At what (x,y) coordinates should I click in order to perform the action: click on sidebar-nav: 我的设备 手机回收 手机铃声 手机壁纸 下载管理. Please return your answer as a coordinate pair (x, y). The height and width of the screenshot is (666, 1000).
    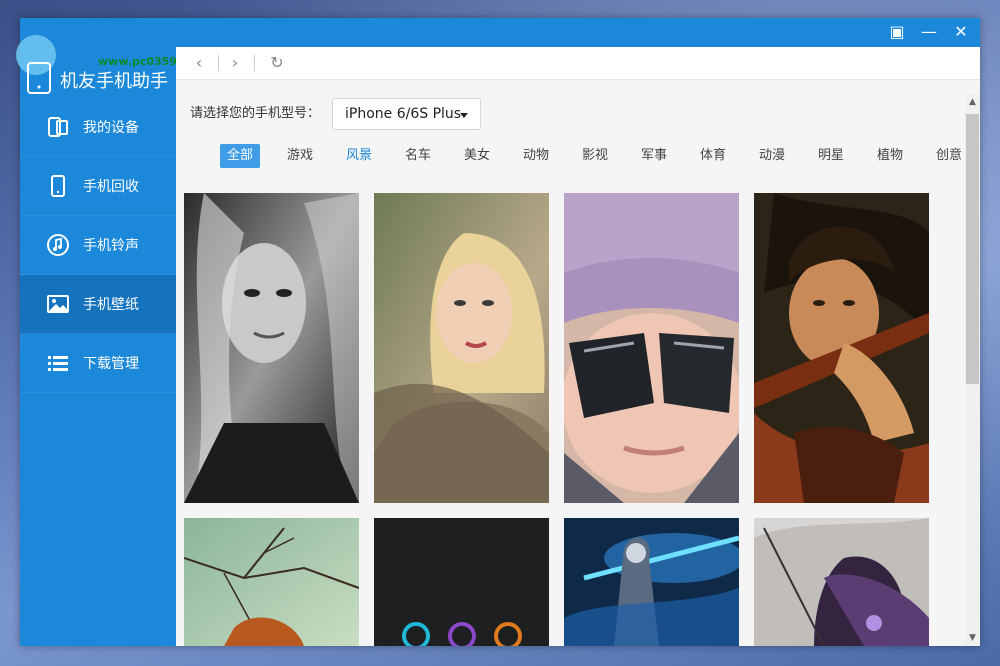
    Looking at the image, I should click on (98, 245).